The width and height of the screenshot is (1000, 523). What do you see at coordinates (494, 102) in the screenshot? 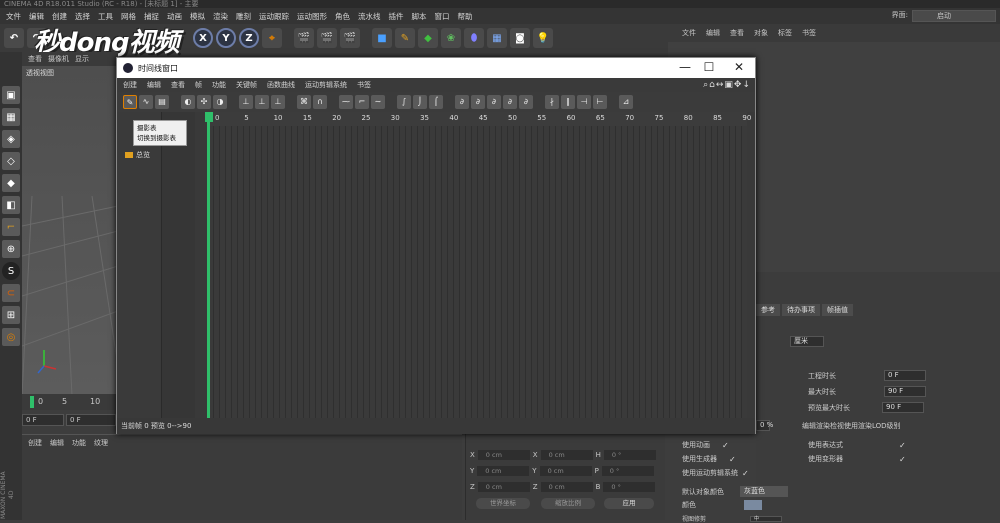
I see `tangent-3-icon: ∂` at bounding box center [494, 102].